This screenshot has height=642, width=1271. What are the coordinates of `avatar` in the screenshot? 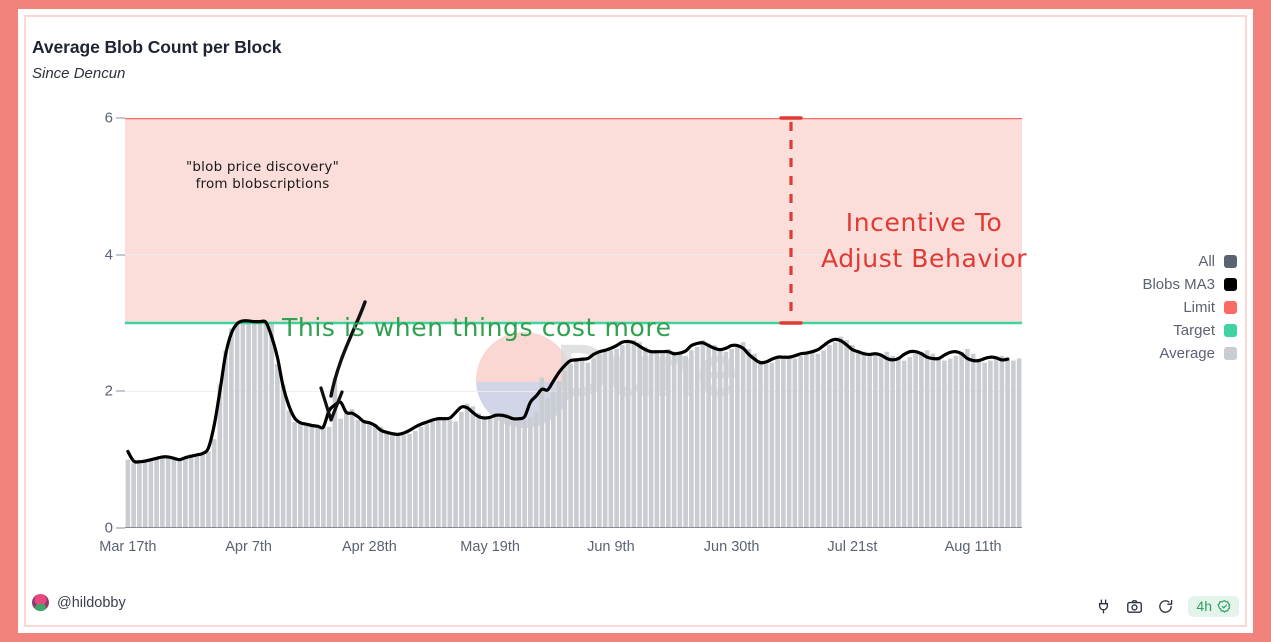 It's located at (40, 602).